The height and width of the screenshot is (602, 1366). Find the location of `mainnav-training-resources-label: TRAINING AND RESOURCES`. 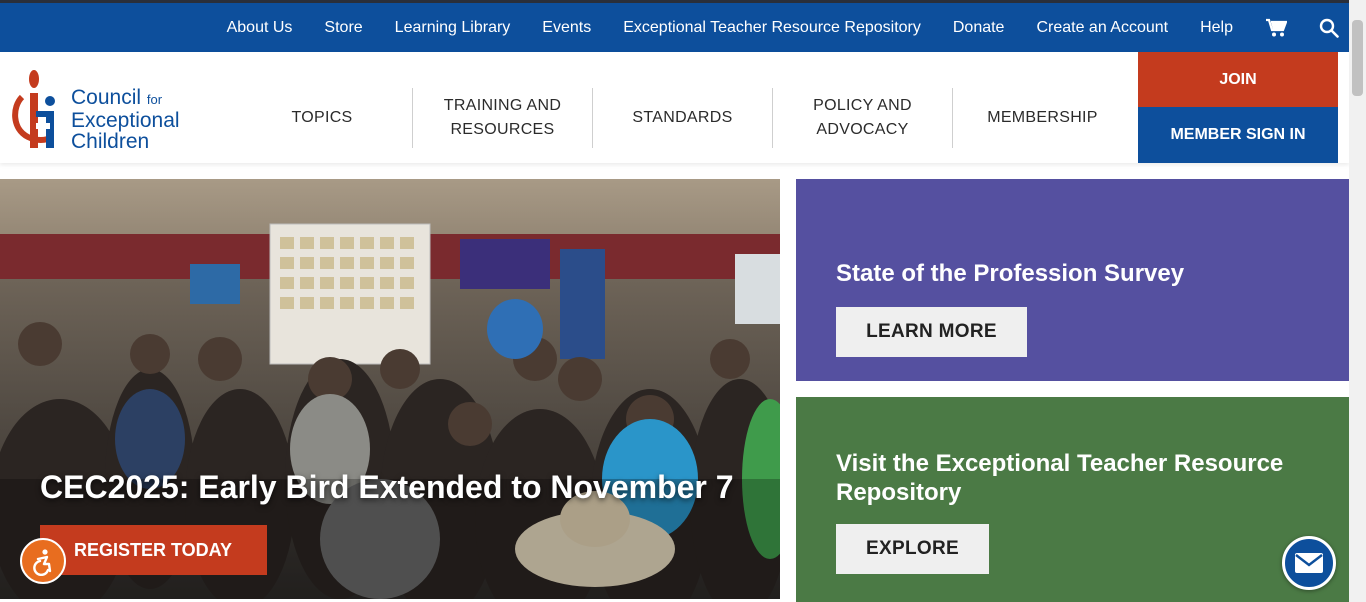

mainnav-training-resources-label: TRAINING AND RESOURCES is located at coordinates (502, 118).